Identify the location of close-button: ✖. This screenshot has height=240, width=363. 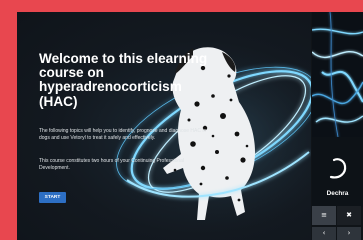
(349, 215).